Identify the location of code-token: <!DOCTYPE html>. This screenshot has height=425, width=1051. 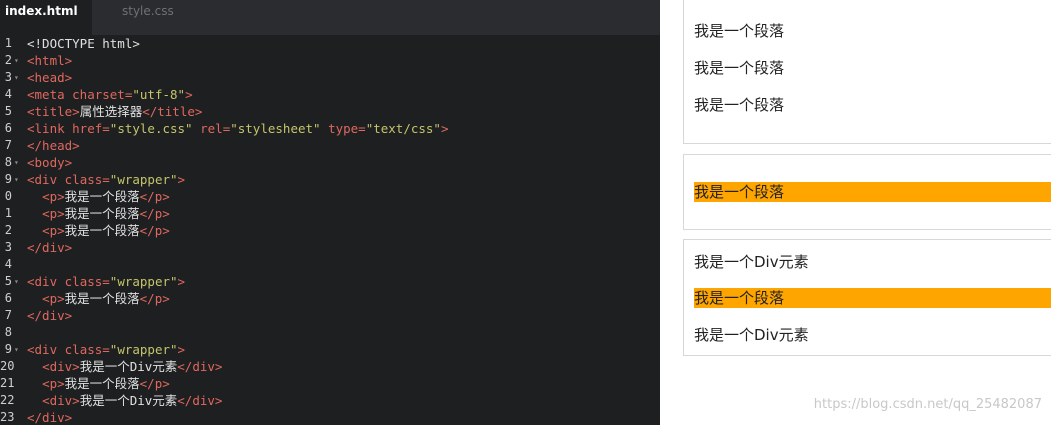
(83, 43).